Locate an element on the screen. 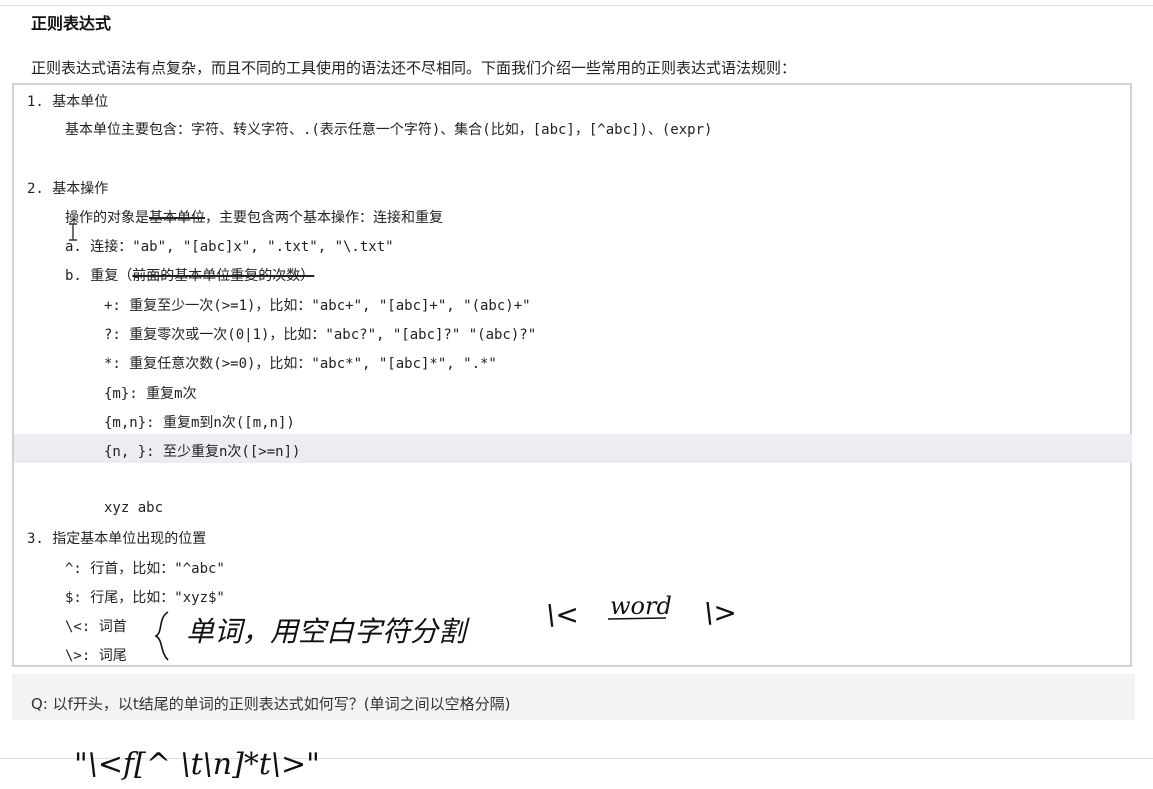 The width and height of the screenshot is (1153, 789). handwritten-answer: "\<f[^ \t\n]*t\>" is located at coordinates (197, 764).